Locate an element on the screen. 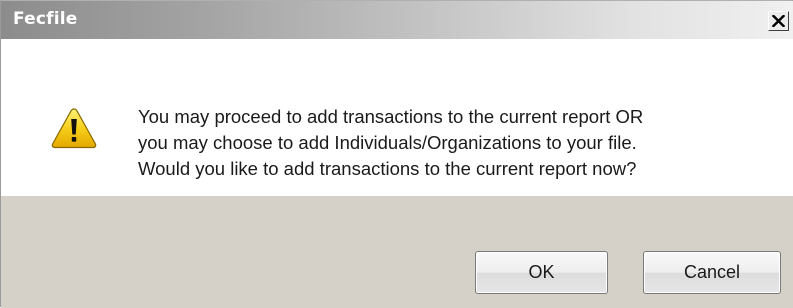 The height and width of the screenshot is (308, 793). ok-button: OK is located at coordinates (541, 272).